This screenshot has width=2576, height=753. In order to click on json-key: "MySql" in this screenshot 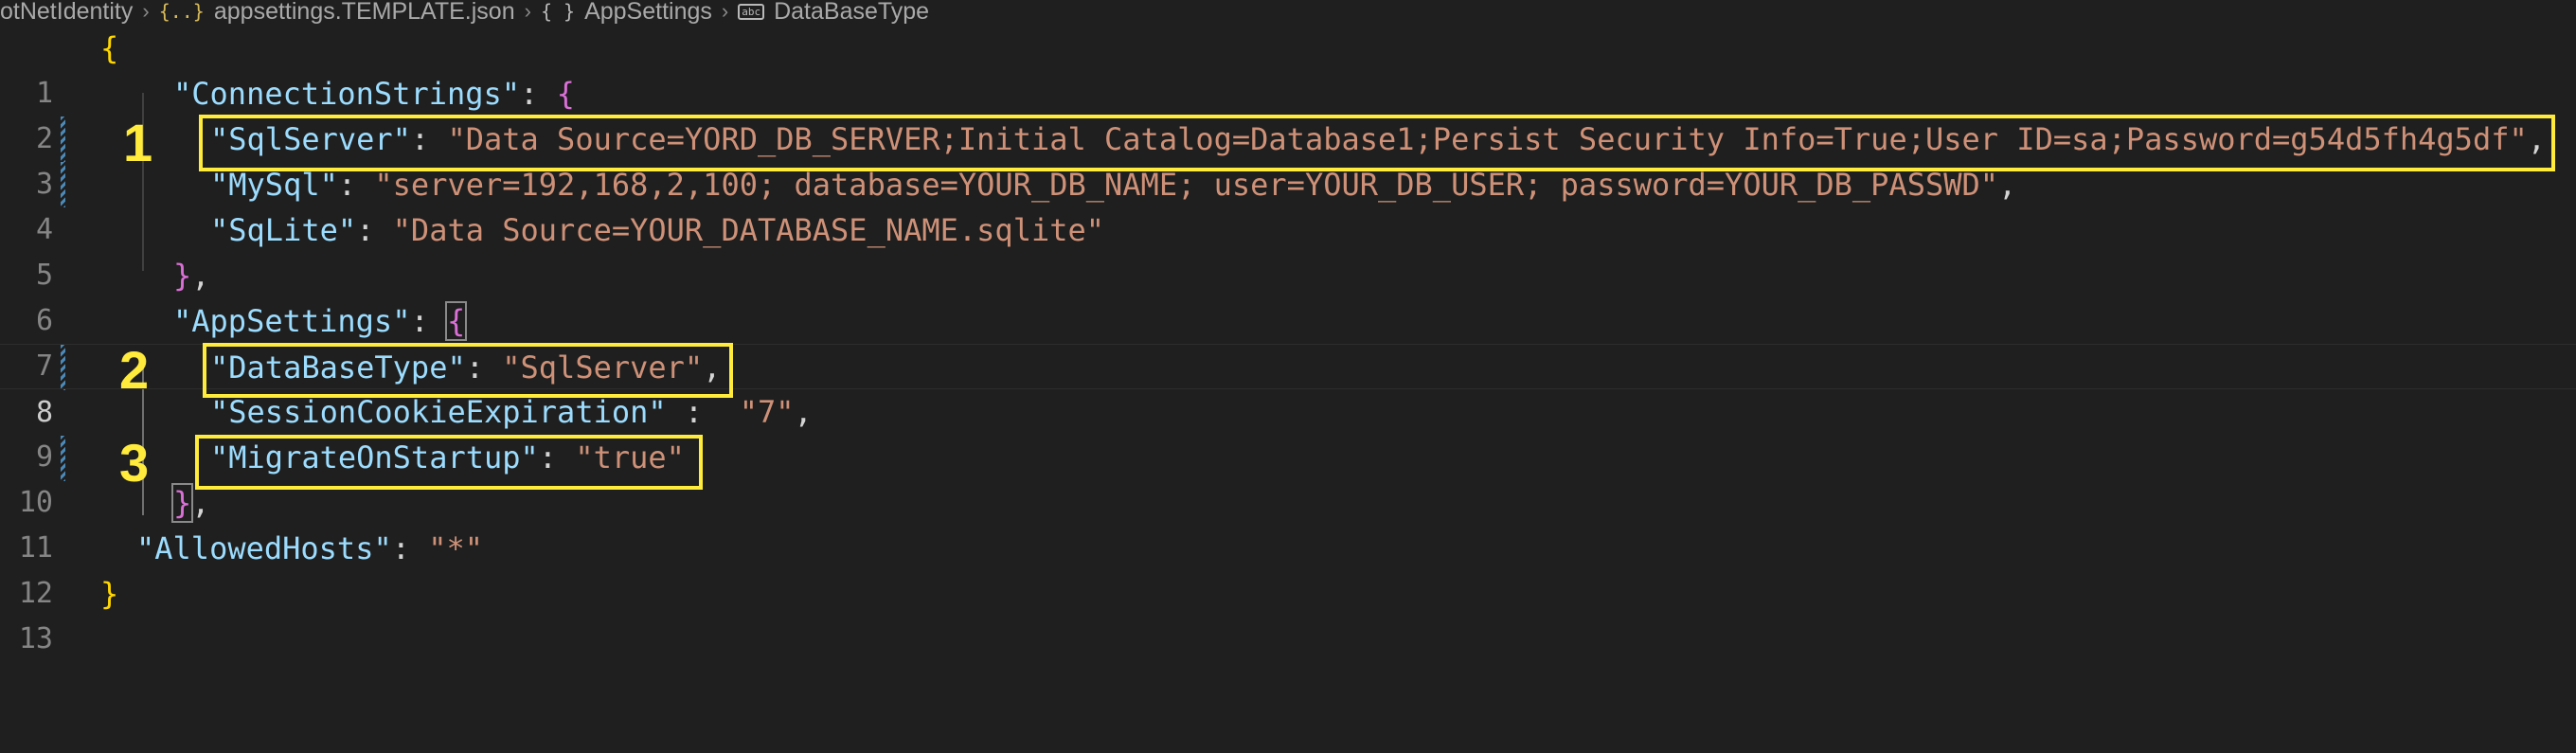, I will do `click(274, 185)`.